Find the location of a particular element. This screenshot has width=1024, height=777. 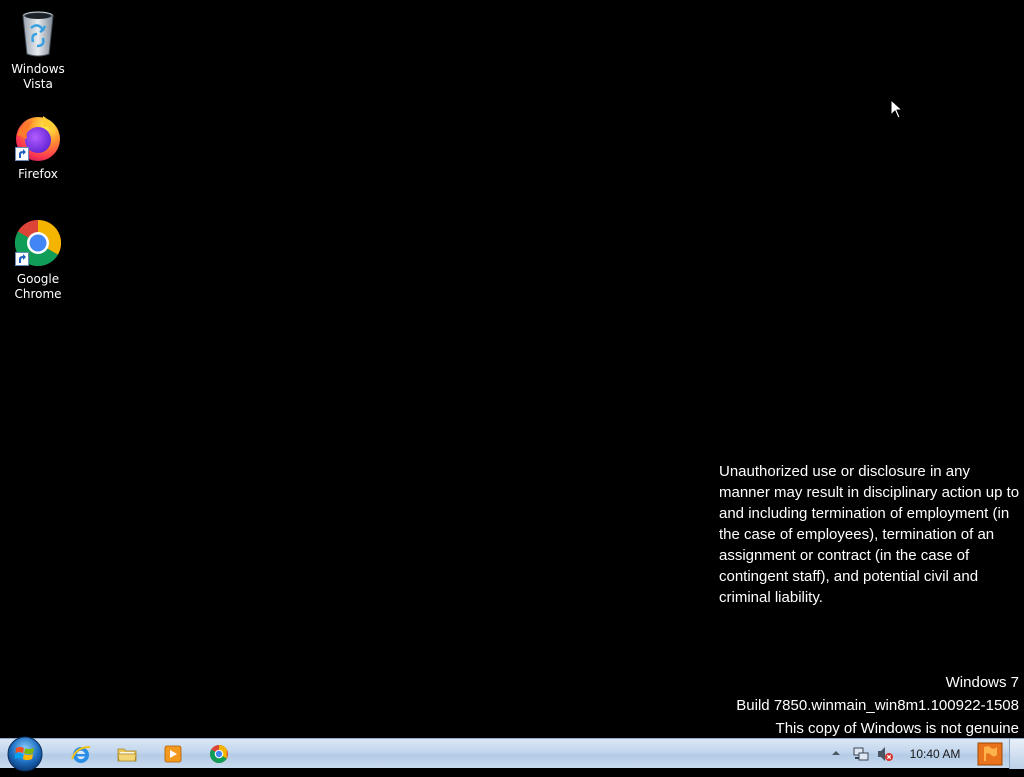

desktop-icon-google-chrome: Google Chrome is located at coordinates (38, 260).